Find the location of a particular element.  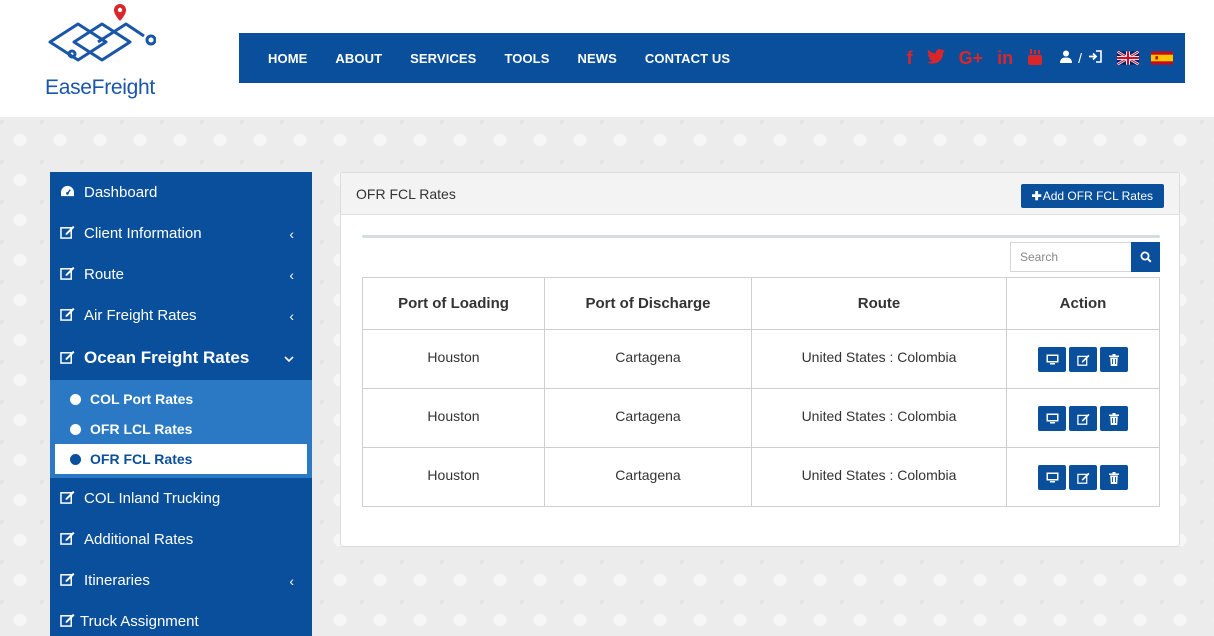

nav-right: f G+ in / is located at coordinates (1033, 58).